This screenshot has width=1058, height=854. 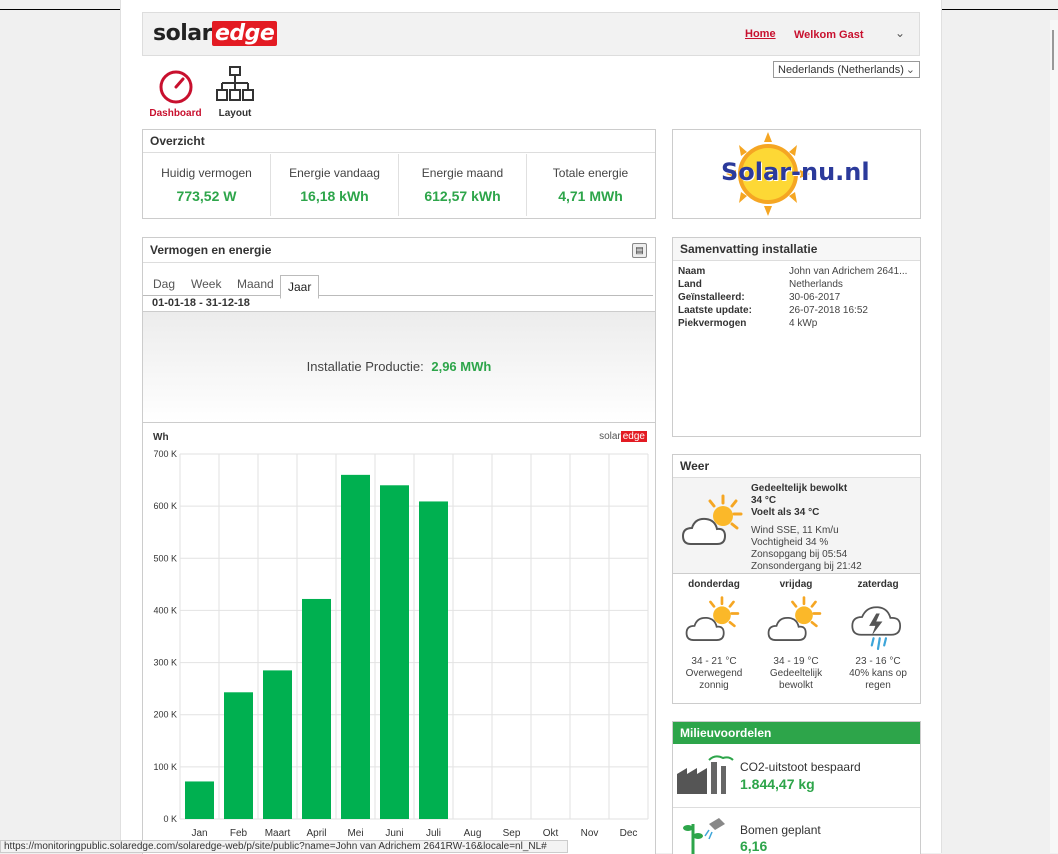 I want to click on trees-label: Bomen geplant, so click(x=780, y=830).